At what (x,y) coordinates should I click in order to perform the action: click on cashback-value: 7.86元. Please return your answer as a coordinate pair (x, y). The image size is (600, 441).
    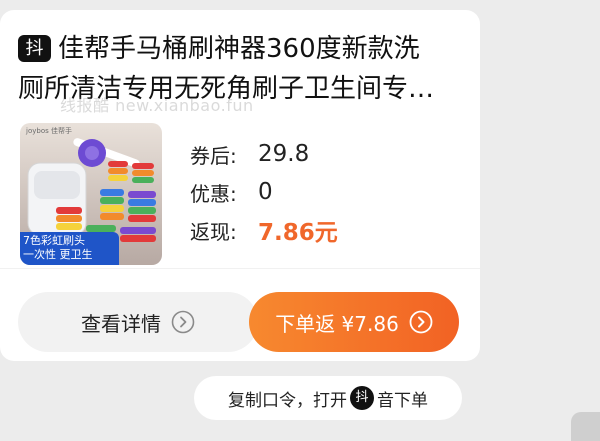
    Looking at the image, I should click on (298, 233).